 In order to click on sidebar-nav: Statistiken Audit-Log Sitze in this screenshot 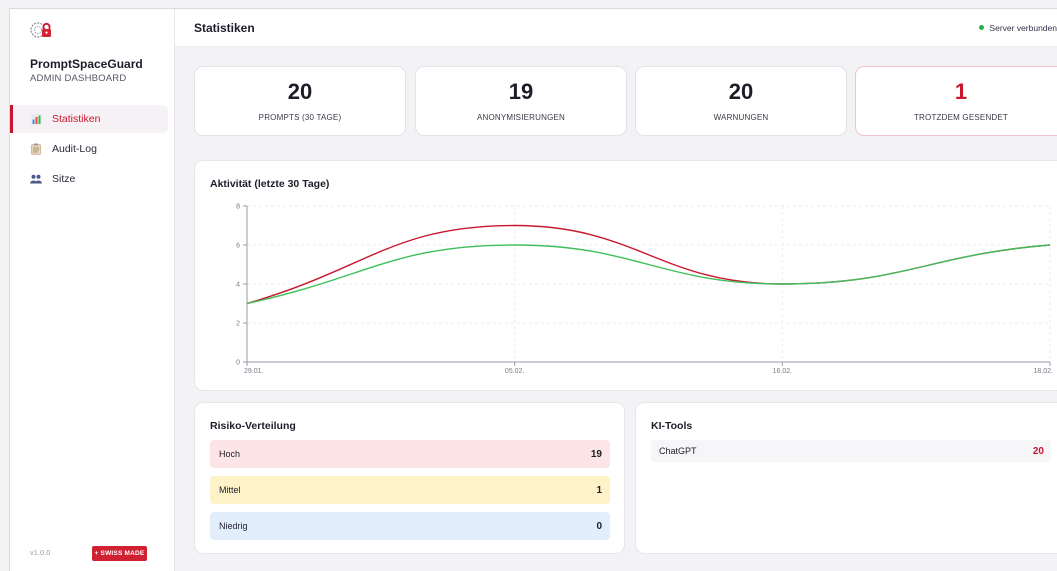, I will do `click(92, 150)`.